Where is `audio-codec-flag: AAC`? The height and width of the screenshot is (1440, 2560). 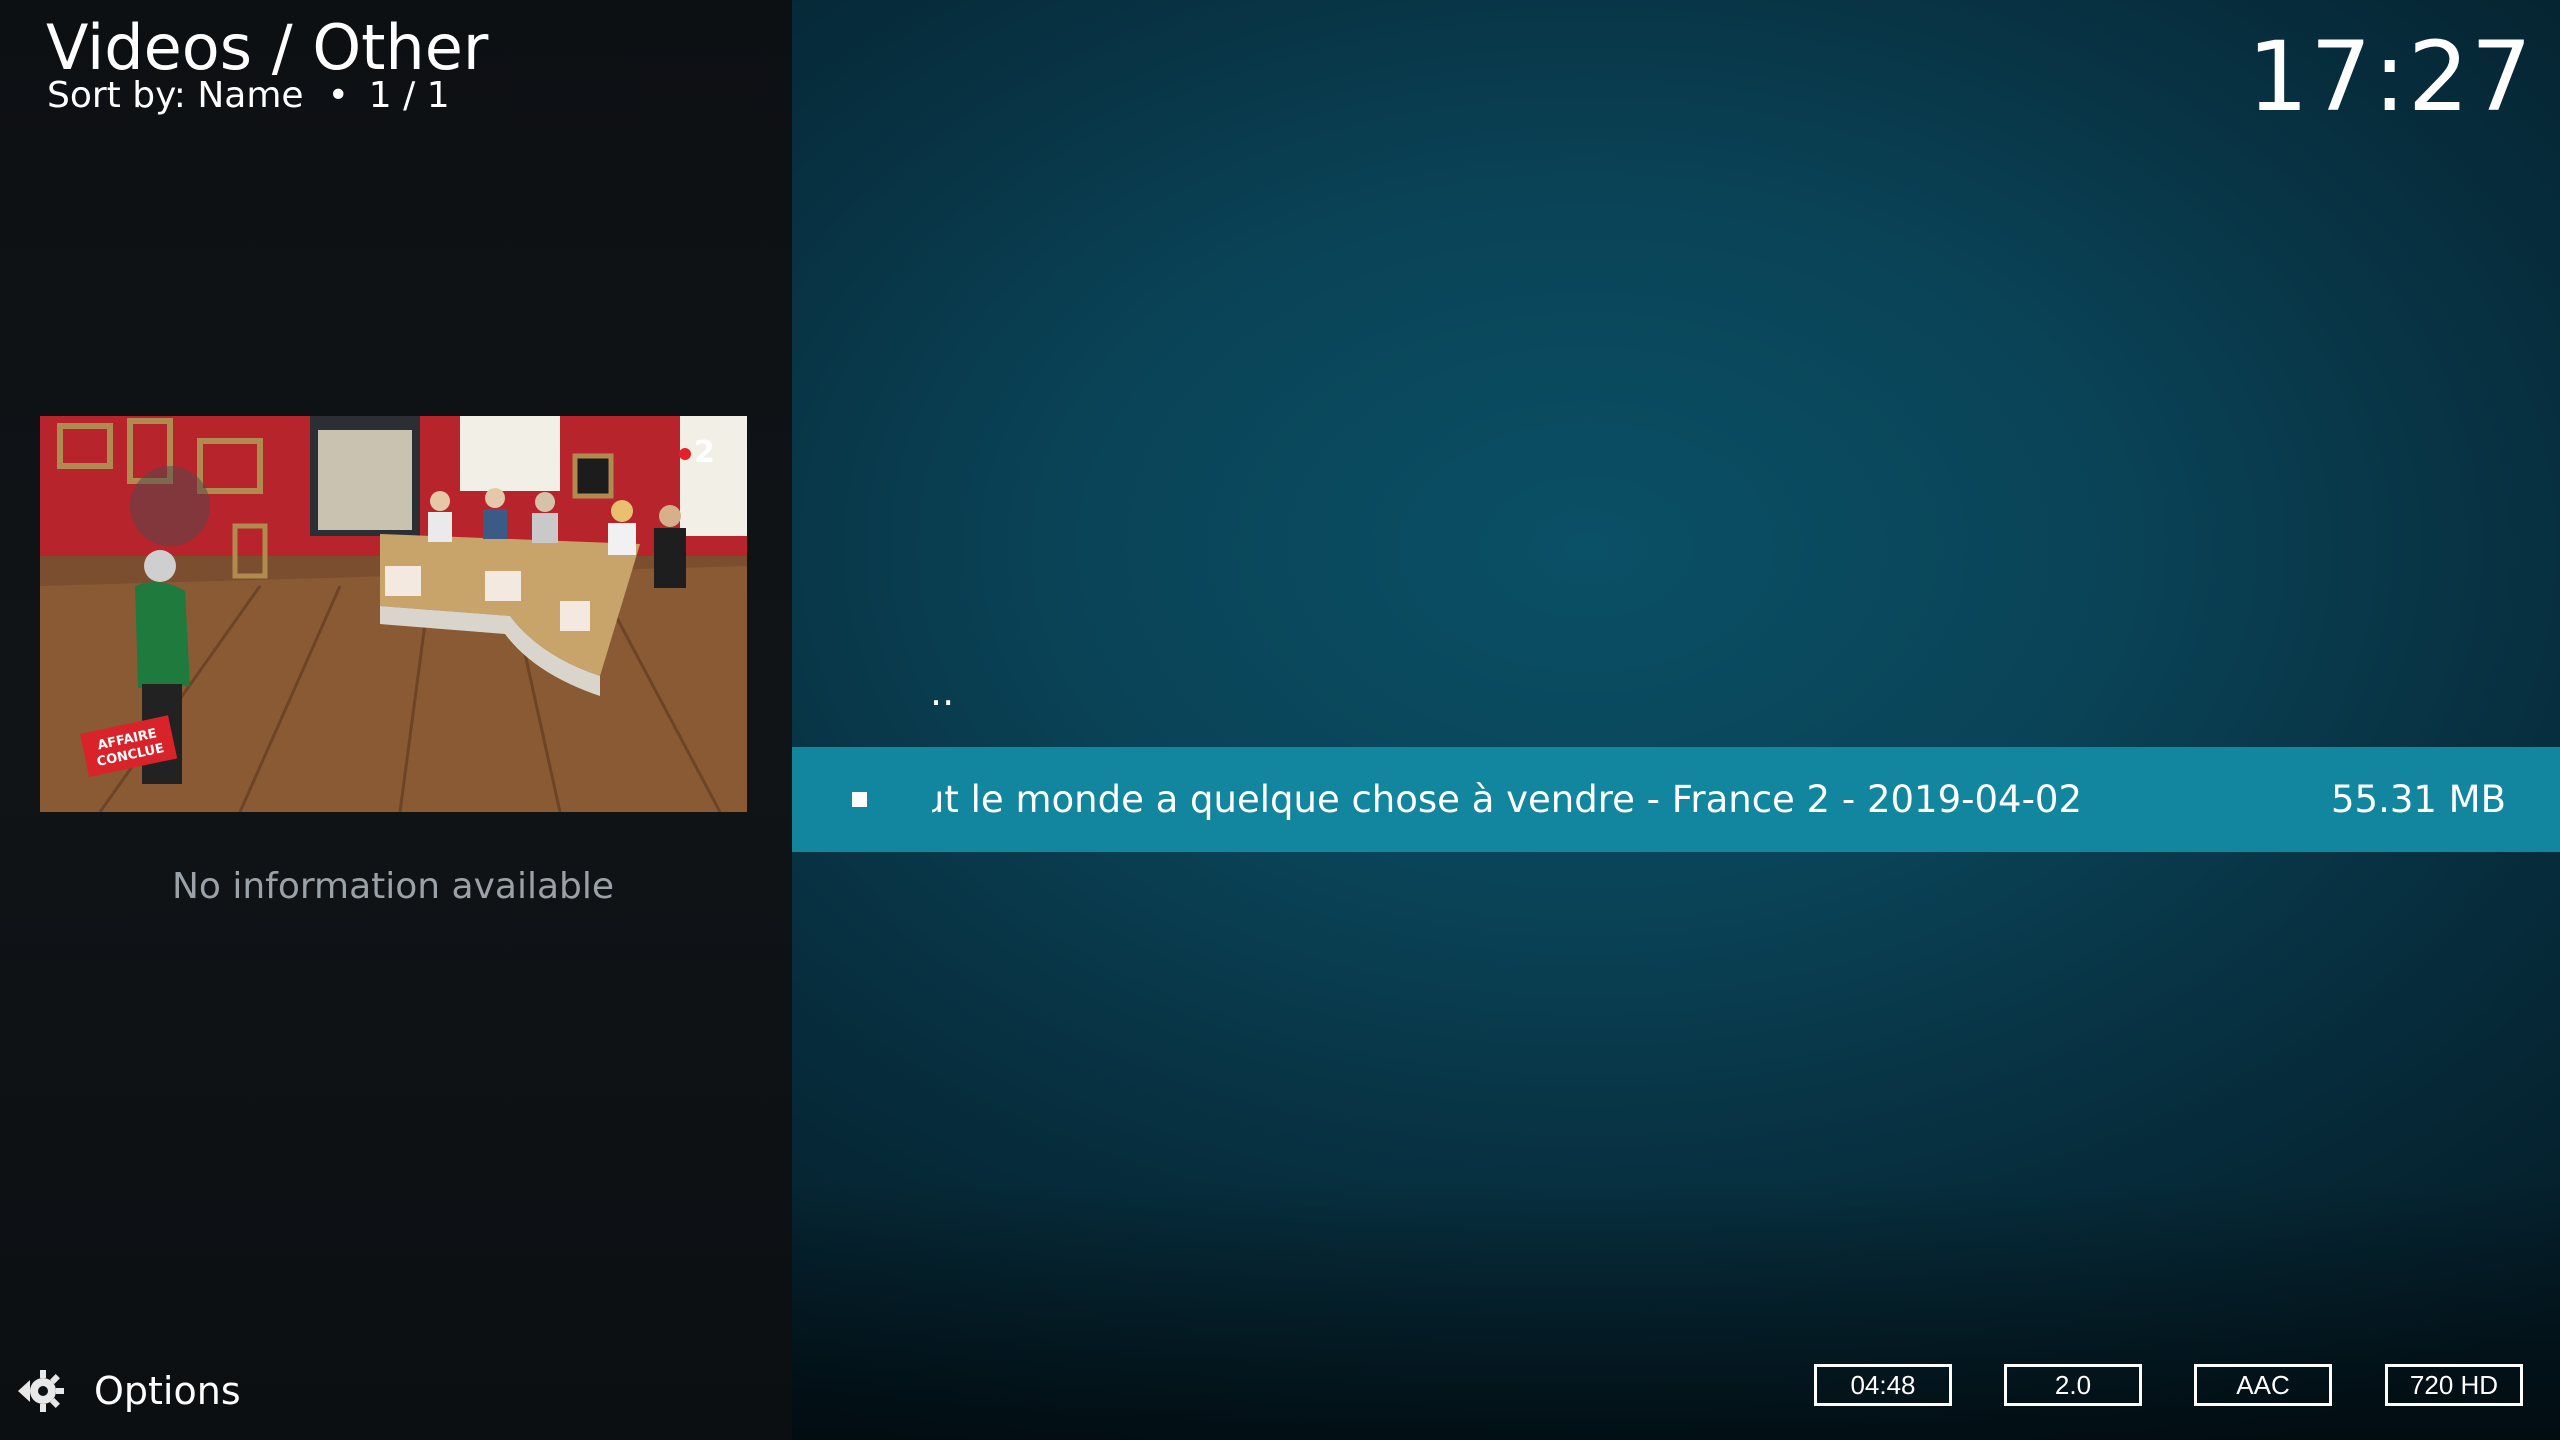
audio-codec-flag: AAC is located at coordinates (2263, 1385).